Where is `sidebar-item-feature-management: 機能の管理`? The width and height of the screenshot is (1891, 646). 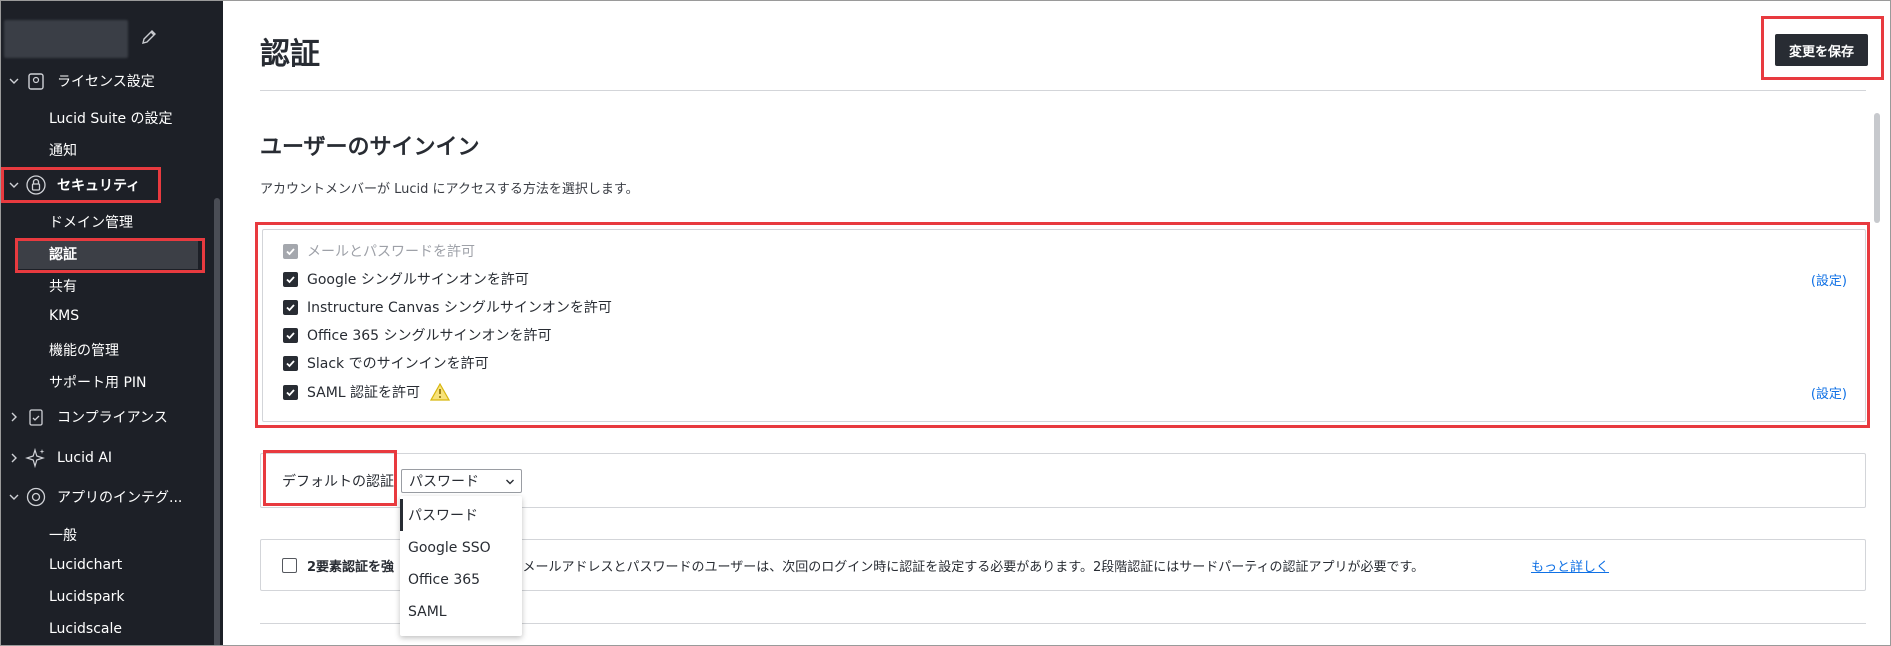
sidebar-item-feature-management: 機能の管理 is located at coordinates (84, 350).